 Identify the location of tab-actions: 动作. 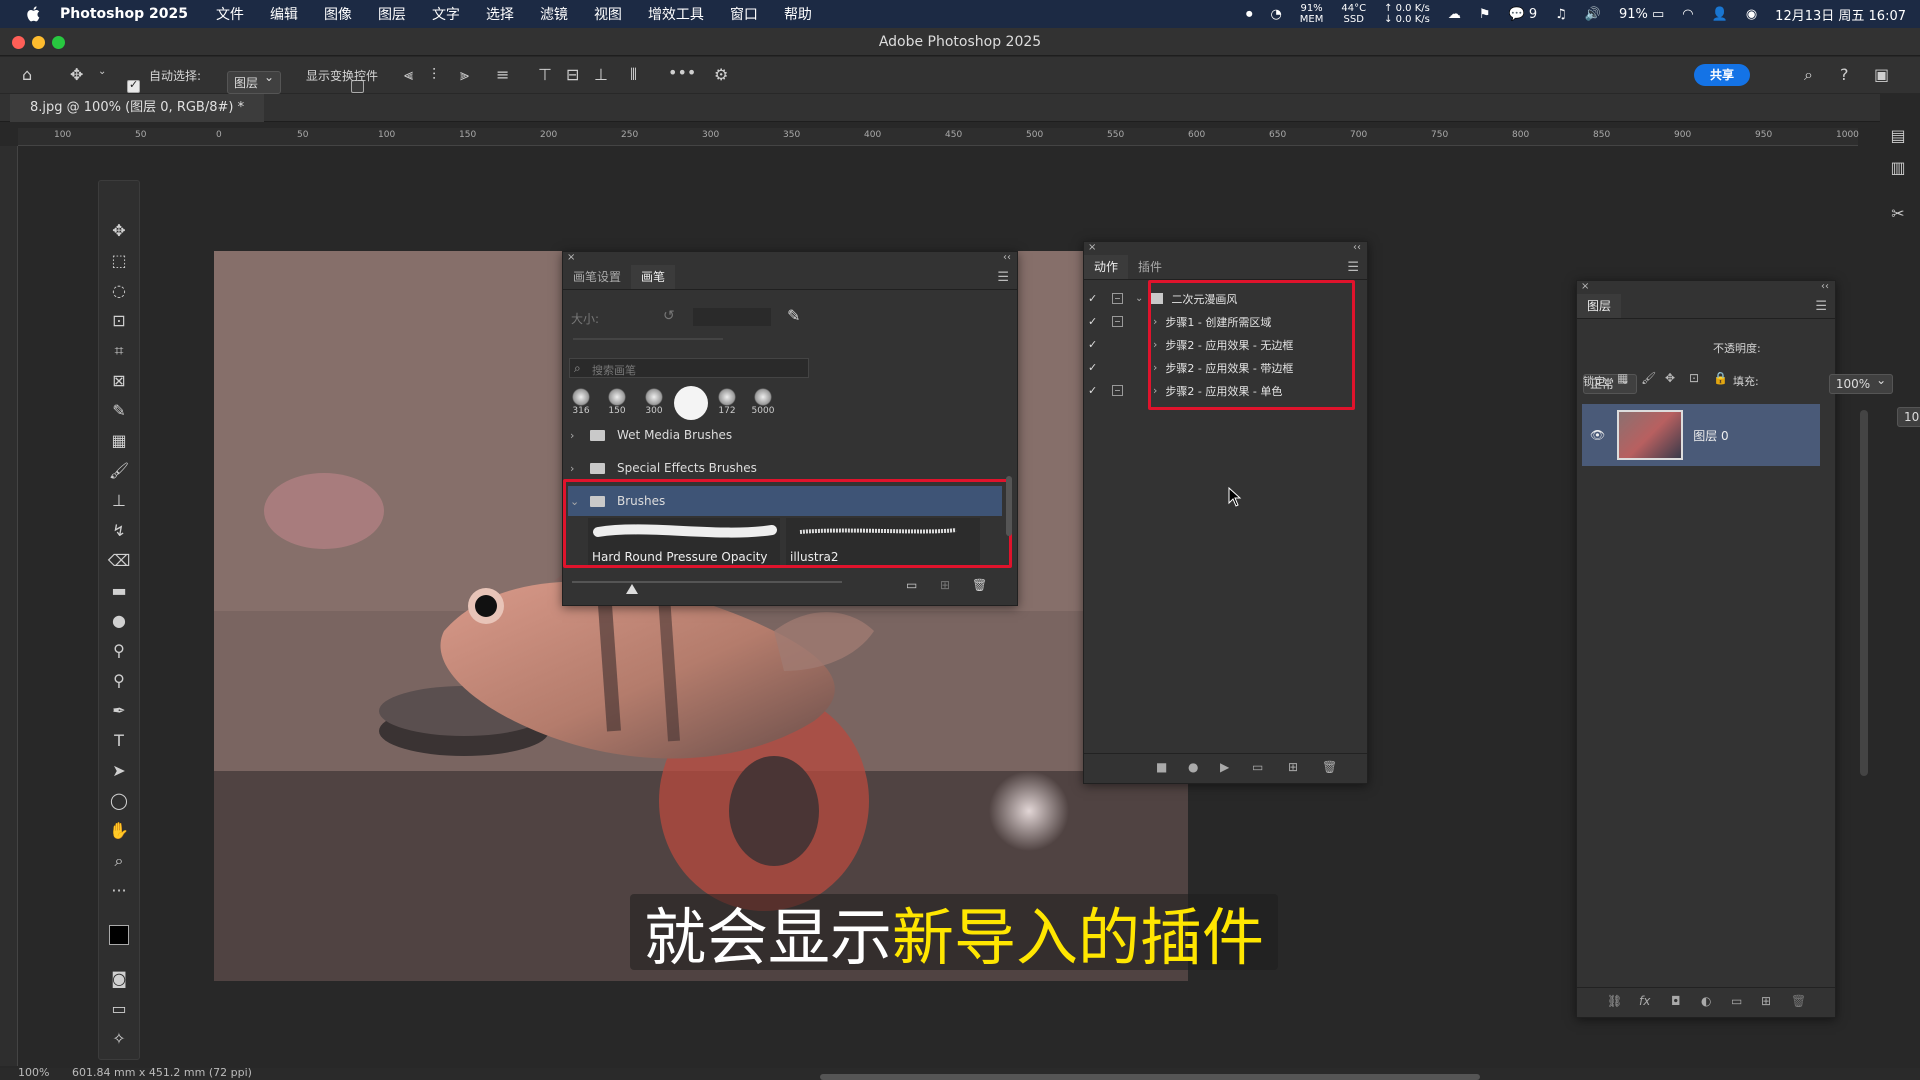
(1106, 267).